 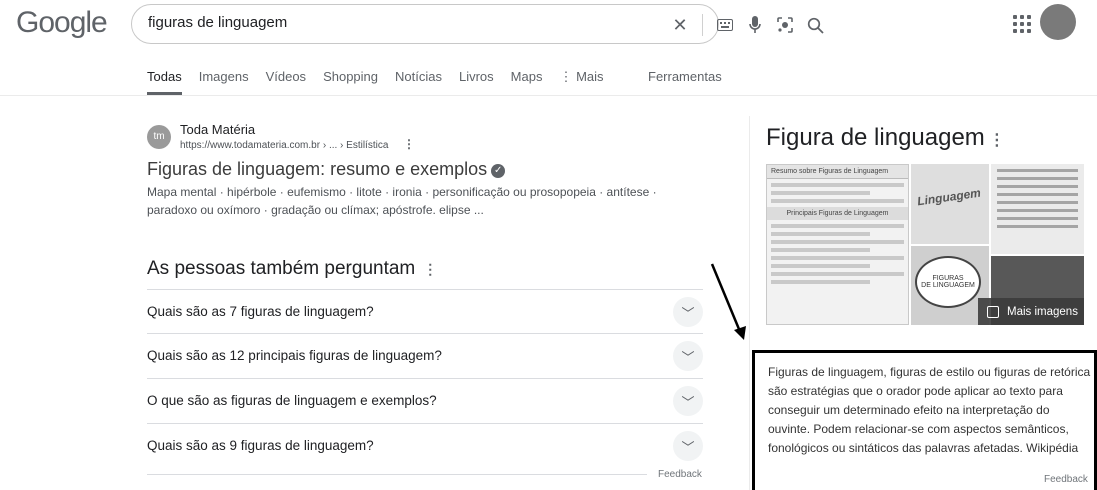 What do you see at coordinates (338, 22) in the screenshot?
I see `search-input` at bounding box center [338, 22].